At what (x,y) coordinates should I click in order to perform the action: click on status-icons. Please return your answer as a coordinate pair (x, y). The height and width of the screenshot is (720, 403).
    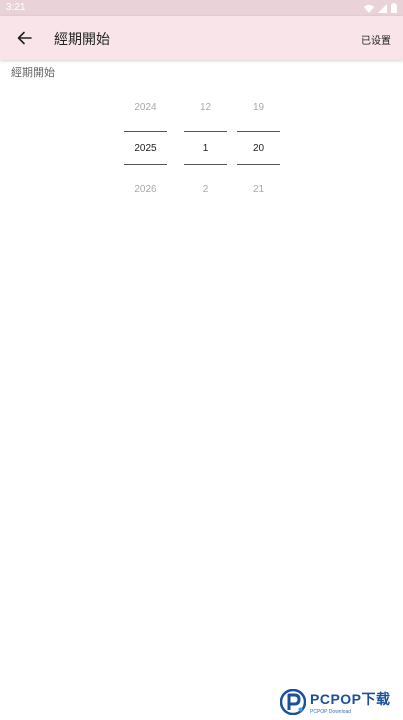
    Looking at the image, I should click on (380, 8).